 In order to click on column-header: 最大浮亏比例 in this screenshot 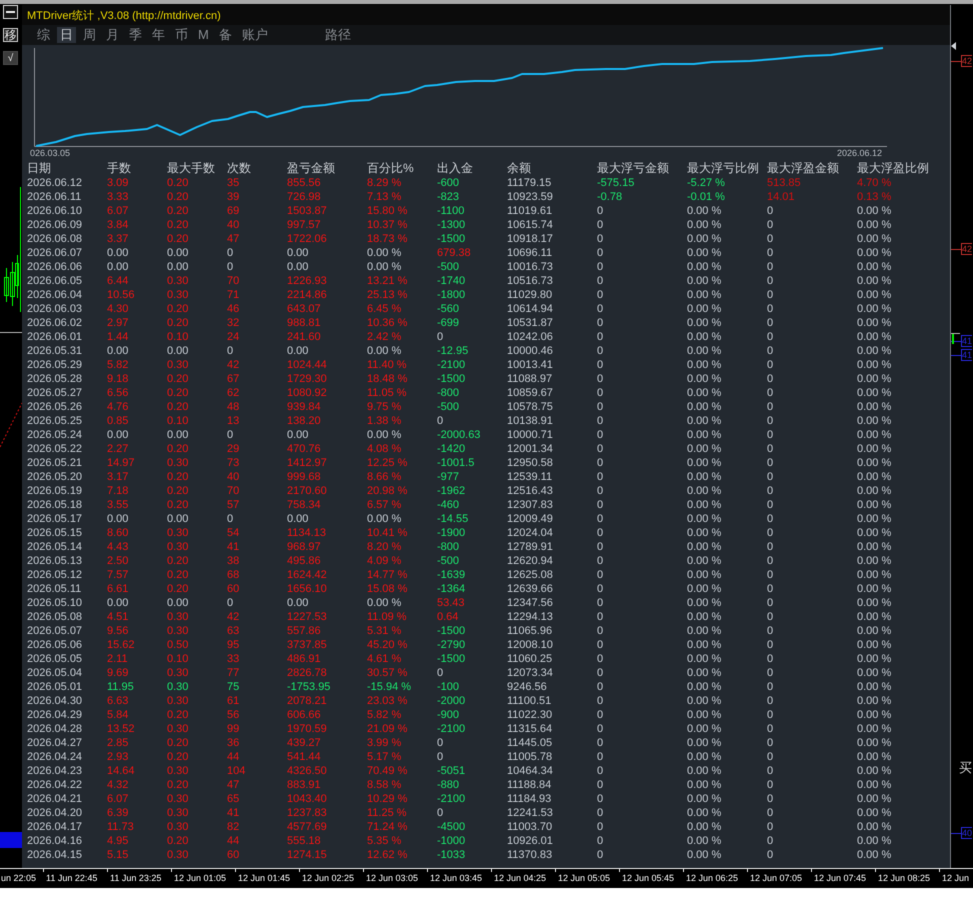, I will do `click(723, 168)`.